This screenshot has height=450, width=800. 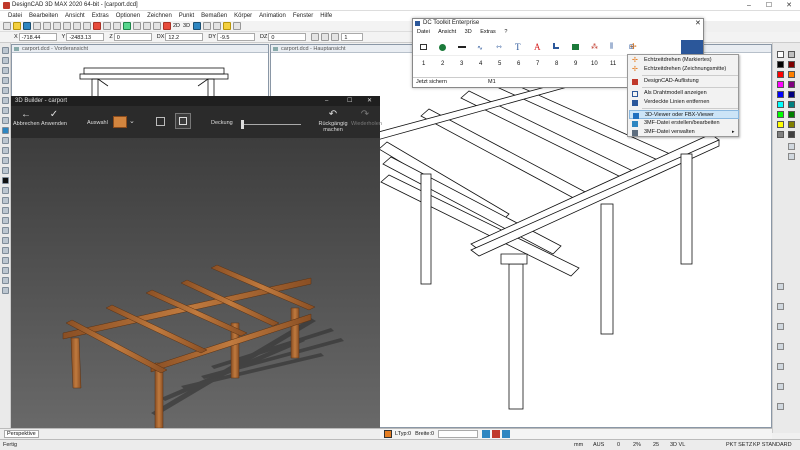 What do you see at coordinates (157, 26) in the screenshot?
I see `ortho-icon` at bounding box center [157, 26].